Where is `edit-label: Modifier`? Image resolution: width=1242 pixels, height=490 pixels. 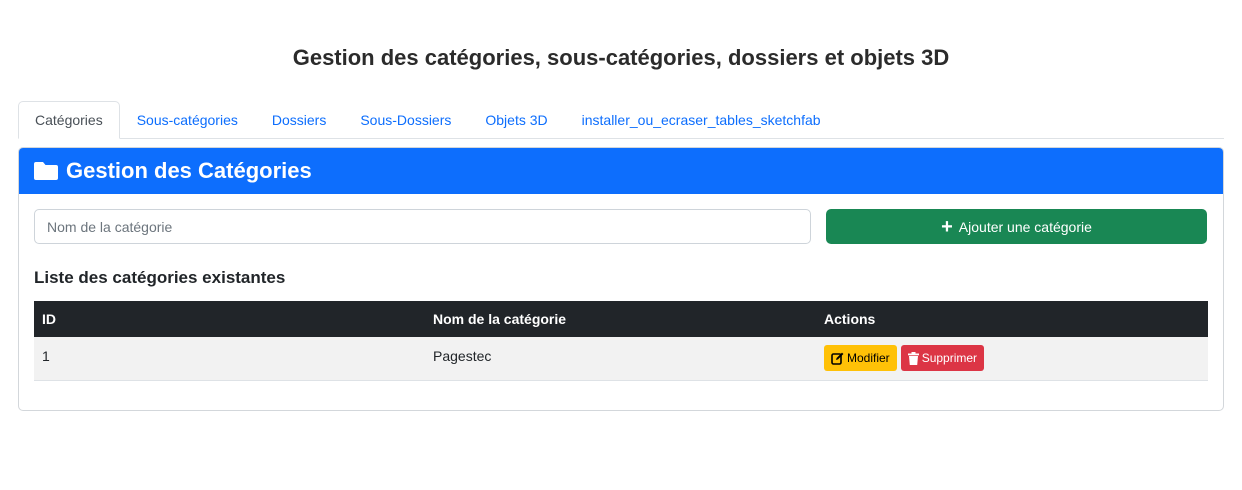 edit-label: Modifier is located at coordinates (868, 358).